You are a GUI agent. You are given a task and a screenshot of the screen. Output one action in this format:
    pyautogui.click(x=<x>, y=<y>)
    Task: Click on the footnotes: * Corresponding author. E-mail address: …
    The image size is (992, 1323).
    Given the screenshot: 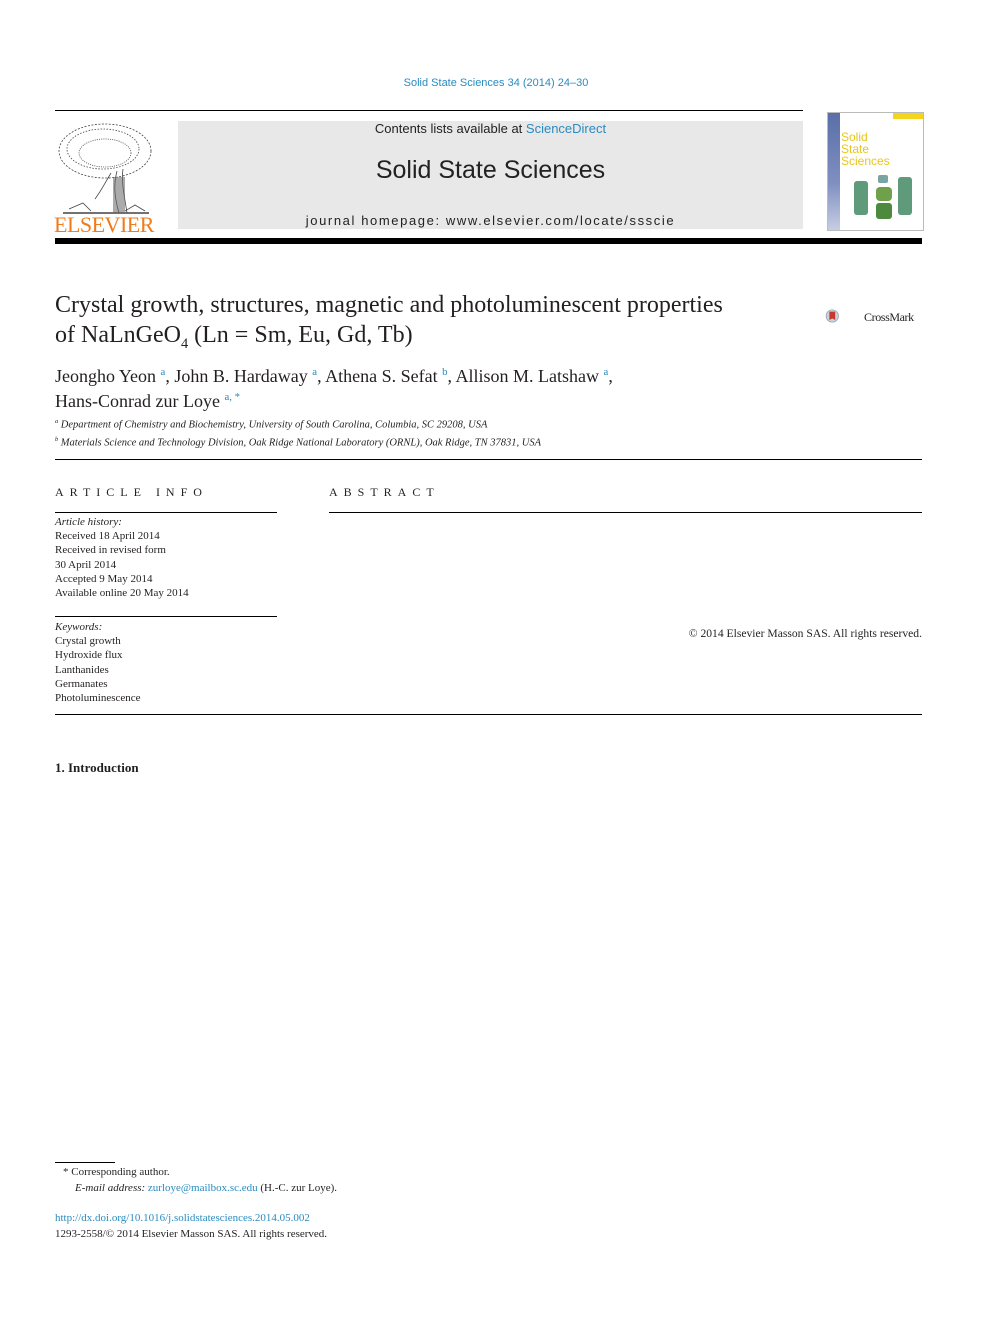 What is the action you would take?
    pyautogui.click(x=196, y=1180)
    